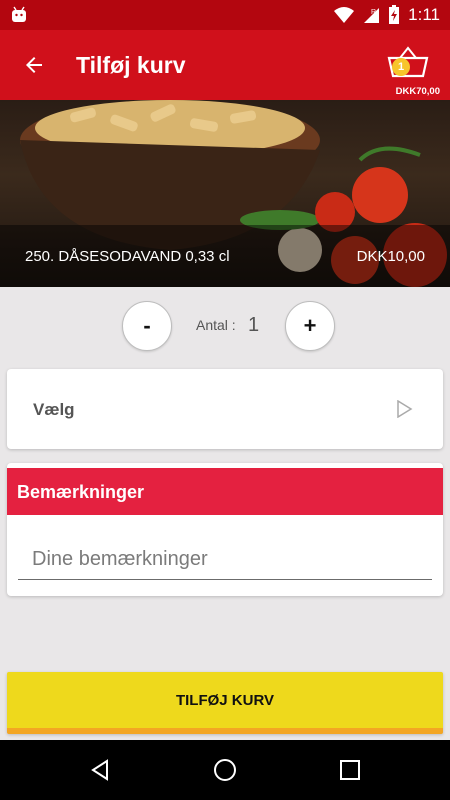 This screenshot has height=800, width=450. What do you see at coordinates (390, 256) in the screenshot?
I see `product-price: DKK10,00` at bounding box center [390, 256].